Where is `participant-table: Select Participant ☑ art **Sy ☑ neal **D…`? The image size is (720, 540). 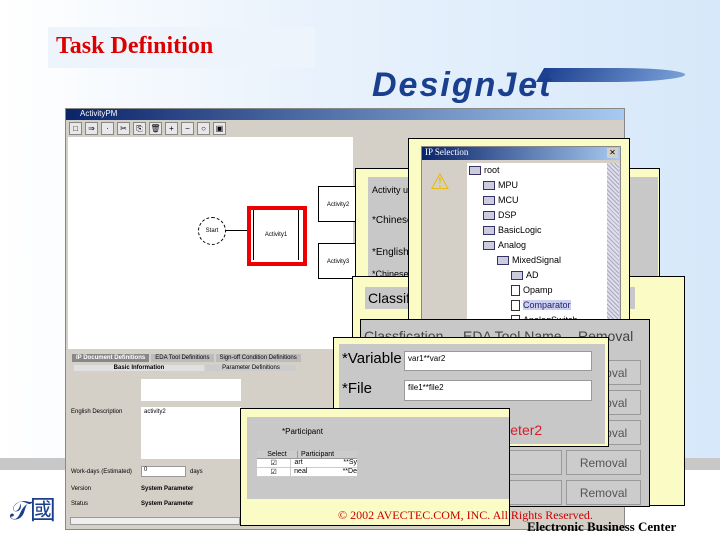
participant-table: Select Participant ☑ art **Sy ☑ neal **D… is located at coordinates (307, 464).